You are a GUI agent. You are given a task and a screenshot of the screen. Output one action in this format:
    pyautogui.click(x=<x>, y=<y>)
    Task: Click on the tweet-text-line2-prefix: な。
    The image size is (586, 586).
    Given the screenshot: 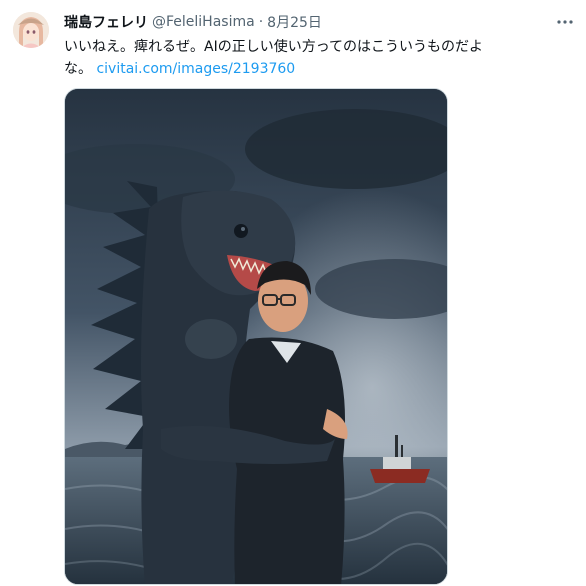 What is the action you would take?
    pyautogui.click(x=78, y=69)
    